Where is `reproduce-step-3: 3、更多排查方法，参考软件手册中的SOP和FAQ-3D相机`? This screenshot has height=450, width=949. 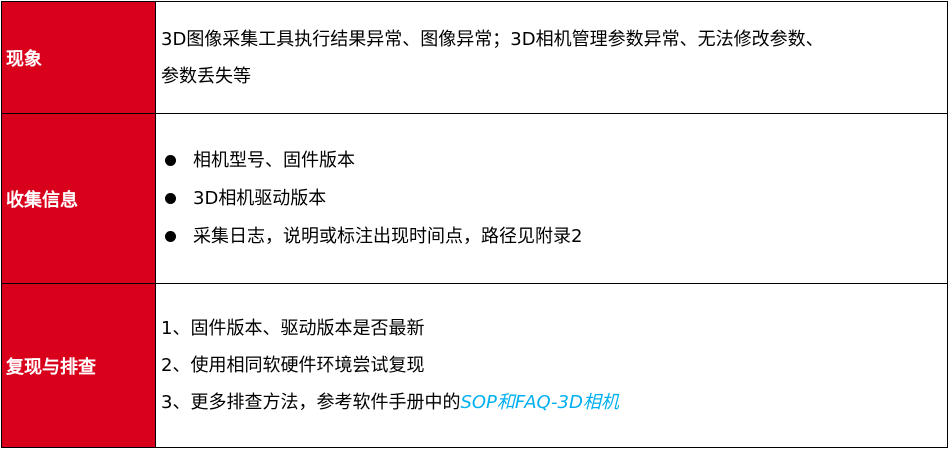 reproduce-step-3: 3、更多排查方法，参考软件手册中的SOP和FAQ-3D相机 is located at coordinates (552, 402).